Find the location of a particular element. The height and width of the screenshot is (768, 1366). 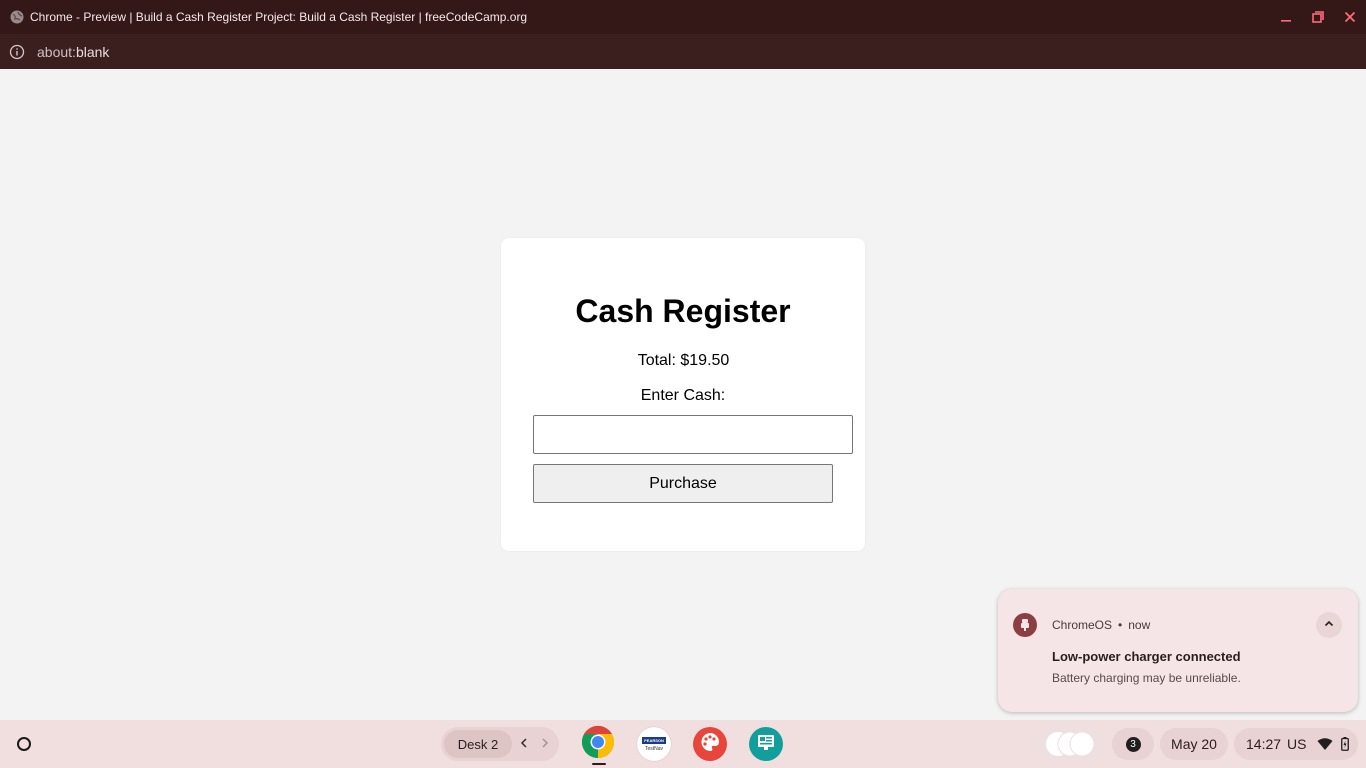

ime-indicator: US is located at coordinates (1297, 744).